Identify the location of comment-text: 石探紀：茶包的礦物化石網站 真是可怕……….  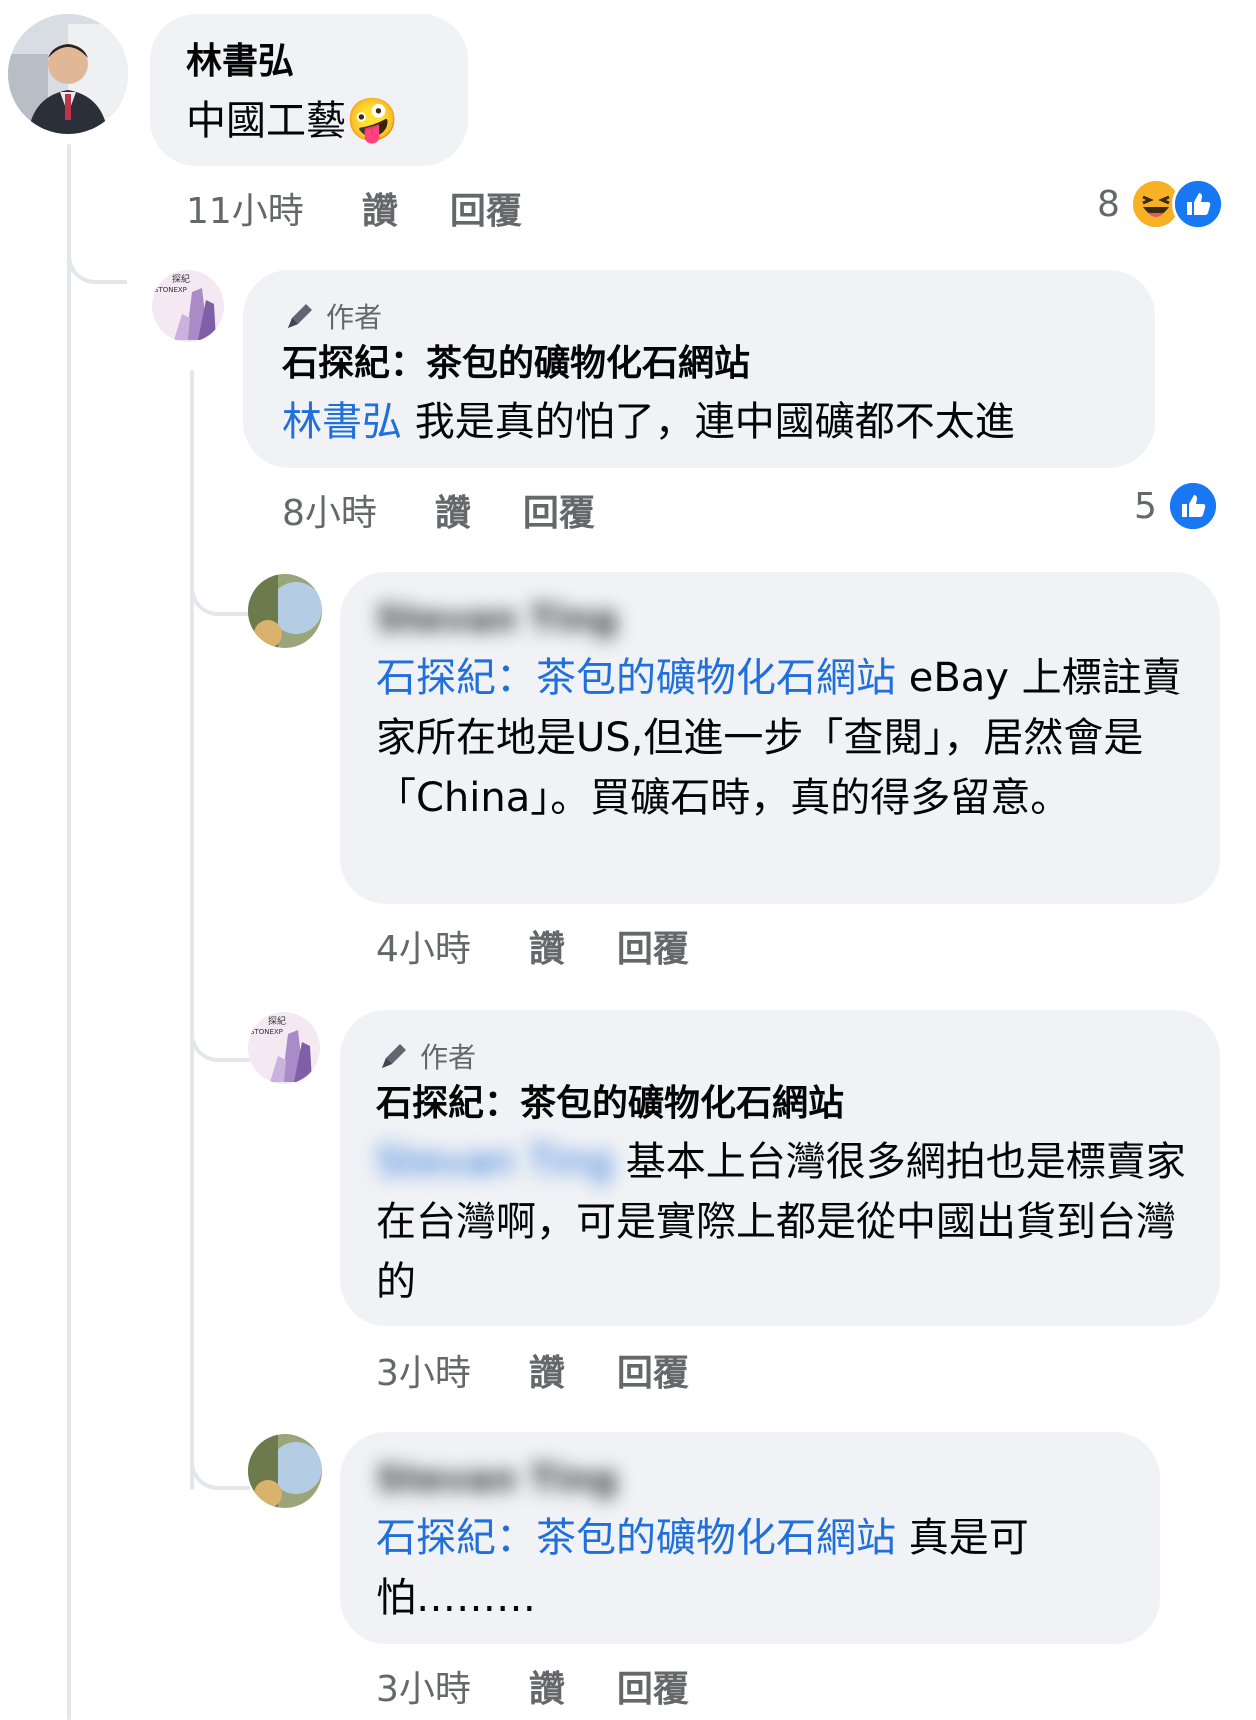
(754, 1568).